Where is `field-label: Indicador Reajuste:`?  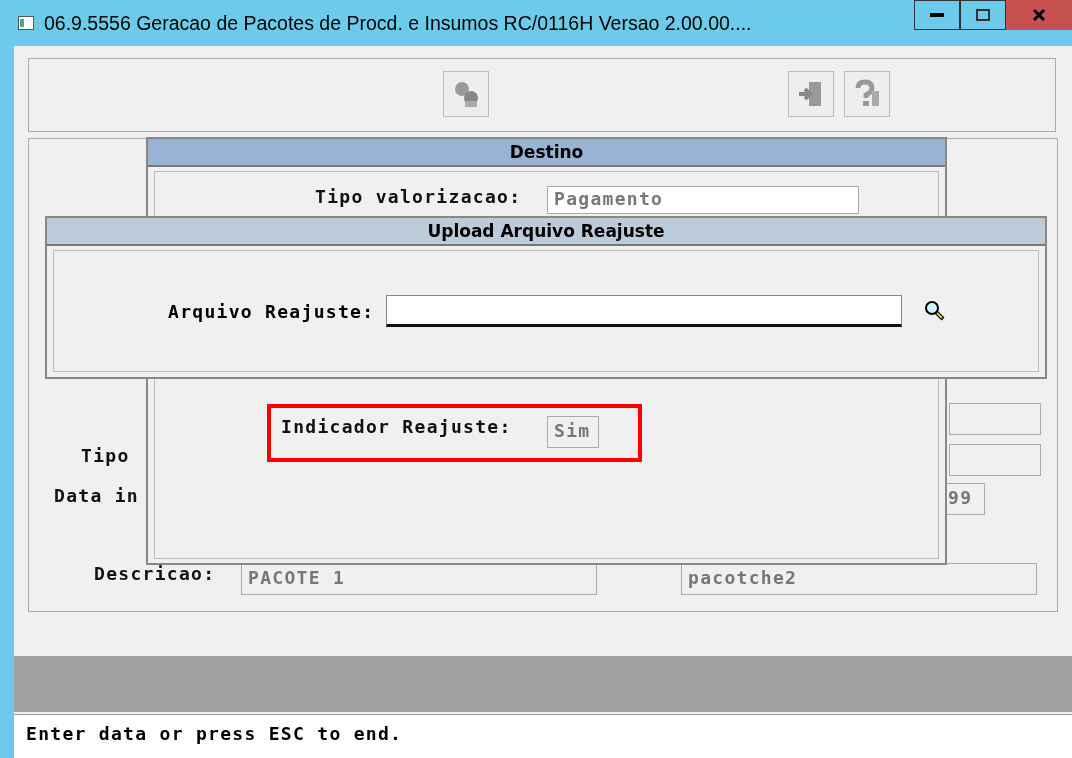
field-label: Indicador Reajuste: is located at coordinates (396, 426).